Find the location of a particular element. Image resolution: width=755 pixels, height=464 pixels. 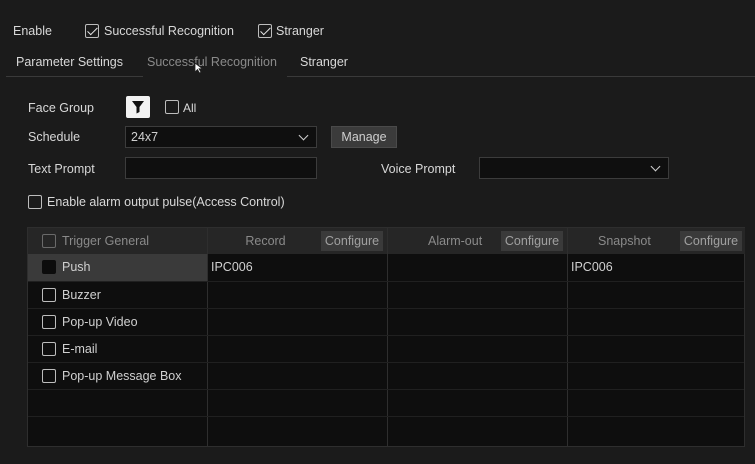

push-record-value: IPC006 is located at coordinates (232, 267).